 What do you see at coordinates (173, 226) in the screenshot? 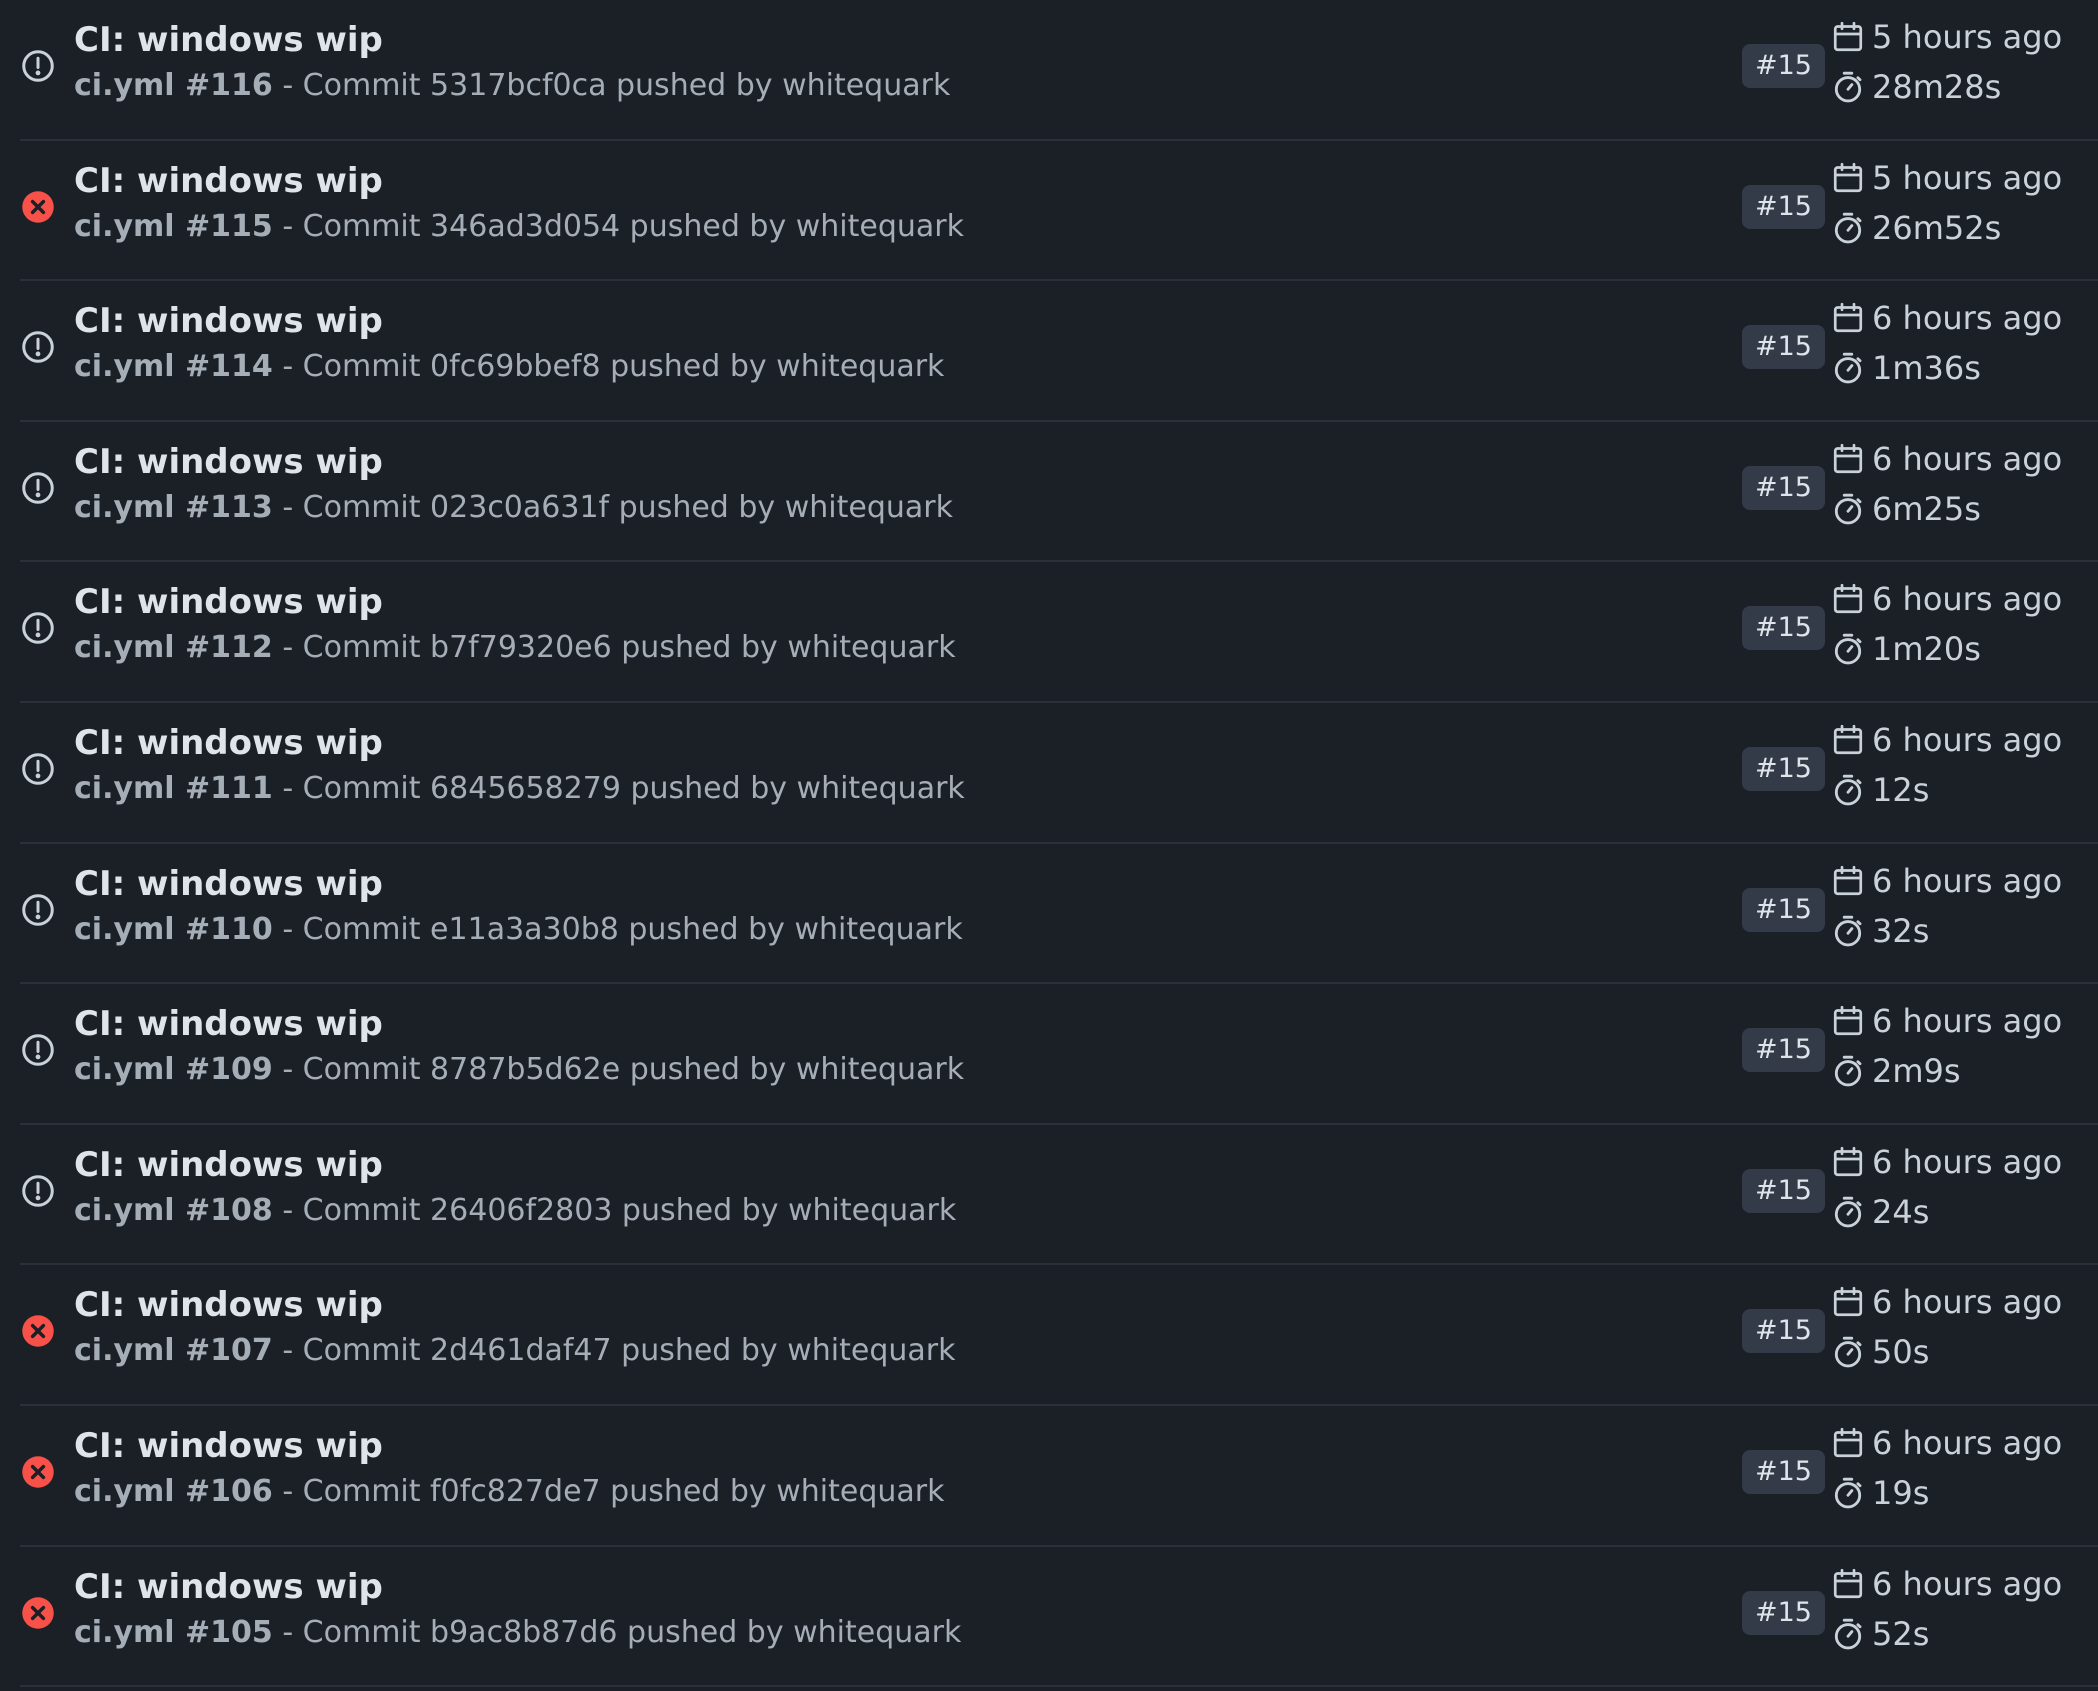
I see `workflow-run-number: ci.yml #115` at bounding box center [173, 226].